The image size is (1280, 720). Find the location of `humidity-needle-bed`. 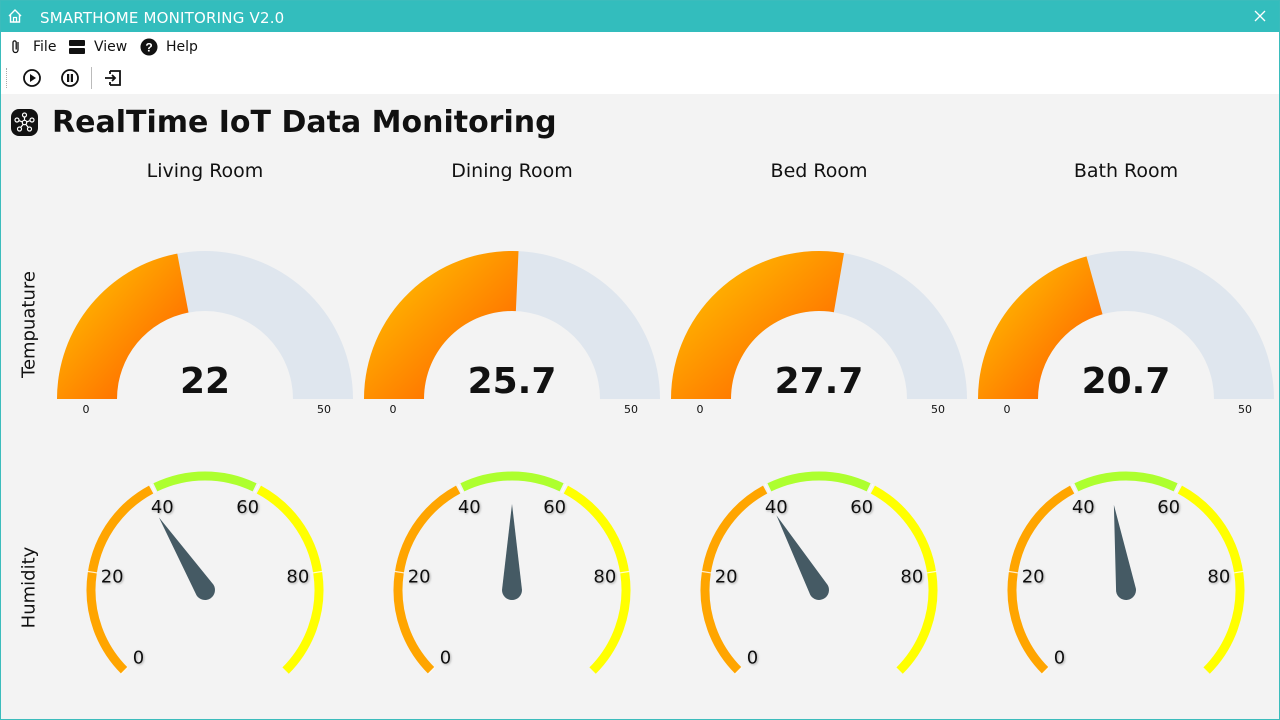

humidity-needle-bed is located at coordinates (803, 558).